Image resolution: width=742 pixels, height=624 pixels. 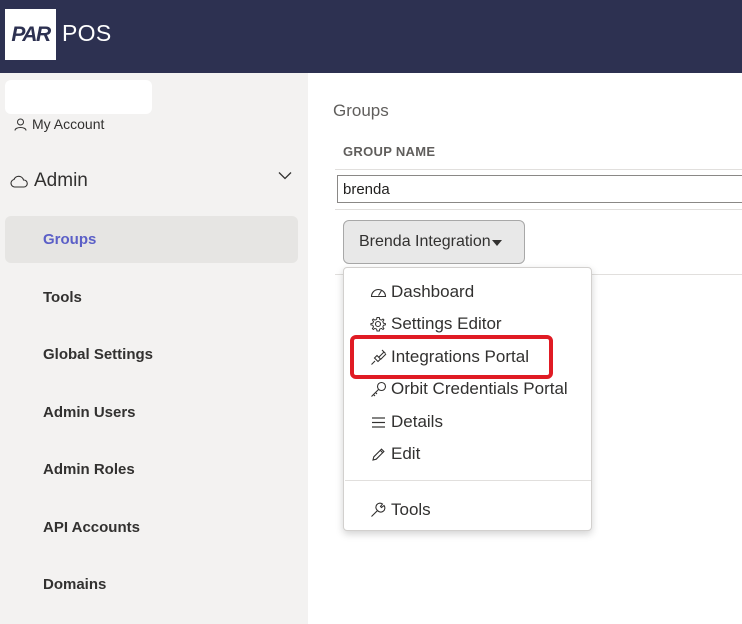 What do you see at coordinates (151, 297) in the screenshot?
I see `sidebar-item-tools: Tools` at bounding box center [151, 297].